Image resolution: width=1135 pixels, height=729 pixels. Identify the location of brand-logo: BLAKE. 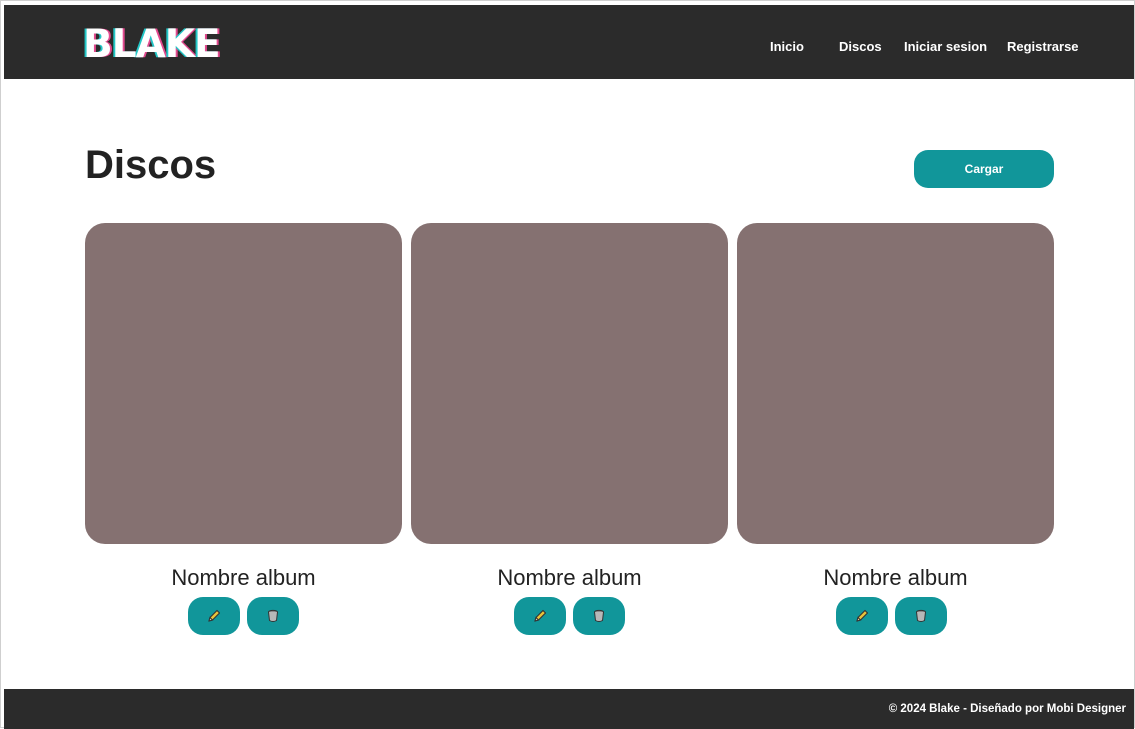
(152, 45).